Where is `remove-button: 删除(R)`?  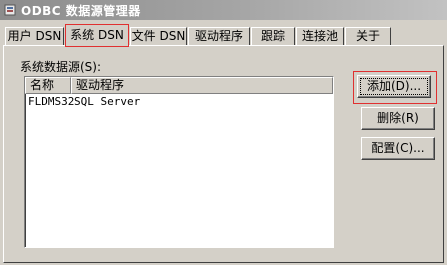
remove-button: 删除(R) is located at coordinates (398, 118).